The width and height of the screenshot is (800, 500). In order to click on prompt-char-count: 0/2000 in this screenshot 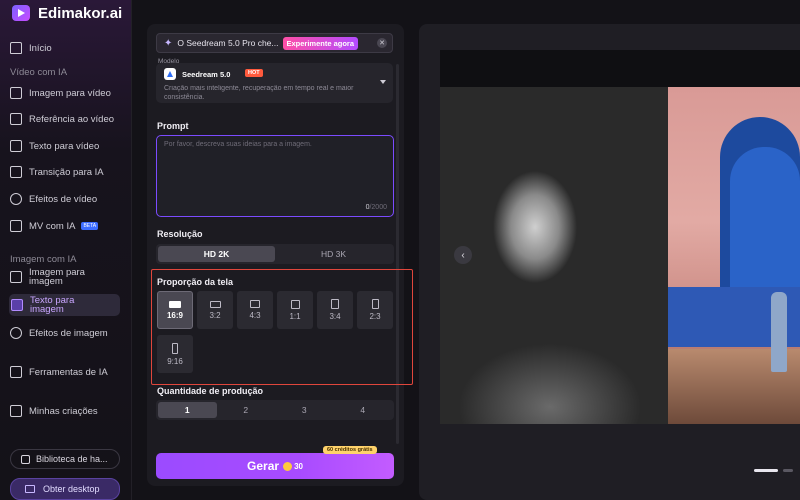, I will do `click(376, 207)`.